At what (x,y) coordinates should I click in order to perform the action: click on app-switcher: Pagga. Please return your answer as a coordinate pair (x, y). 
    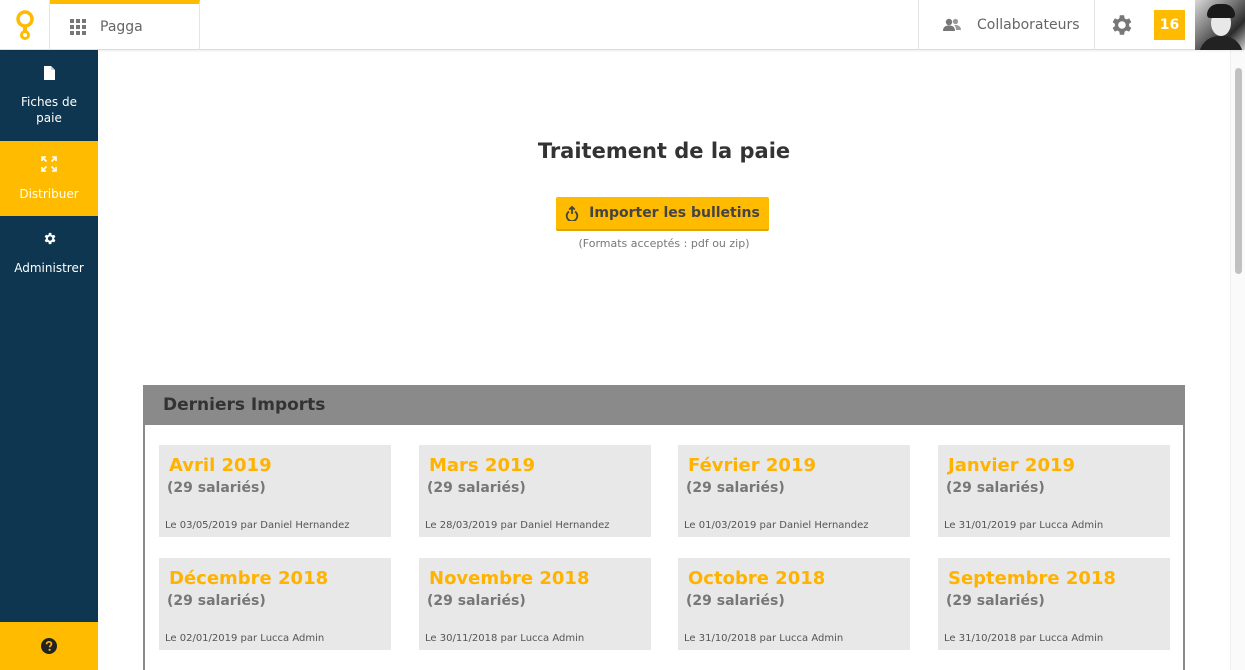
    Looking at the image, I should click on (125, 25).